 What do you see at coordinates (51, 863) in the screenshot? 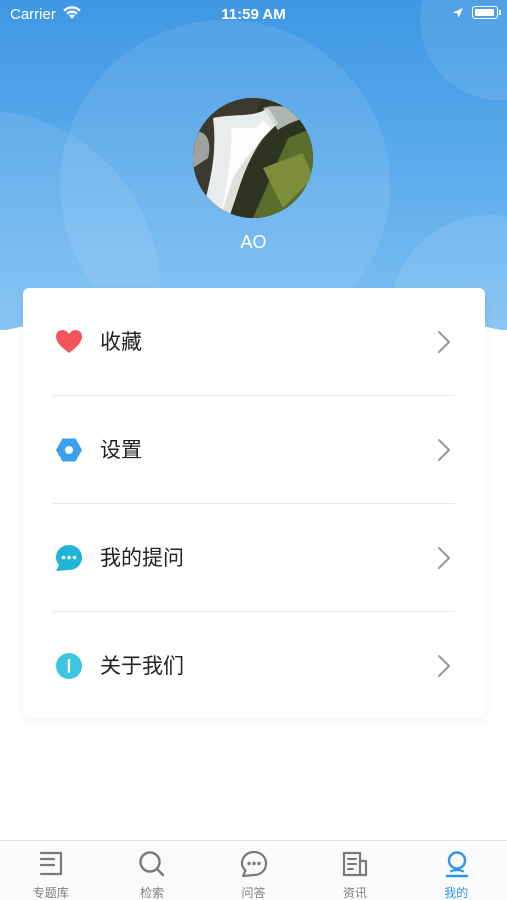
I see `topic-list-icon` at bounding box center [51, 863].